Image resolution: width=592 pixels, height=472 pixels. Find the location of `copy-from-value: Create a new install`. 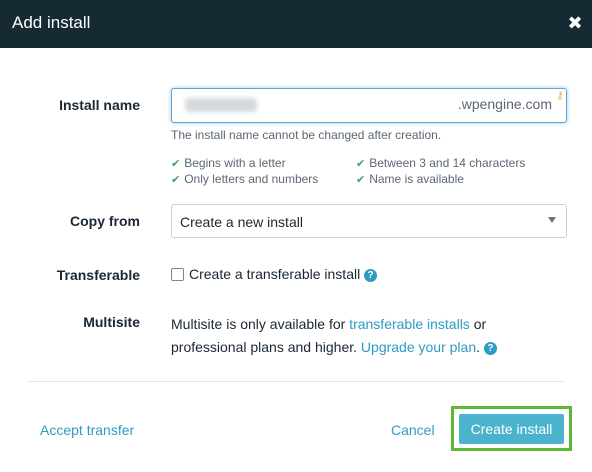

copy-from-value: Create a new install is located at coordinates (241, 222).